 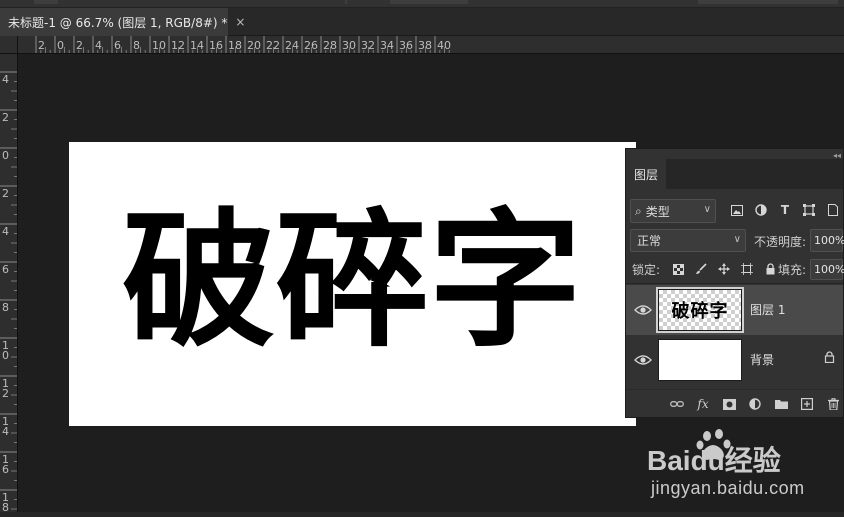 I want to click on horizontal-ruler-ticks: 2 0 2 4 6 8 10 12 14 16 18 20 22 24 26 28 30 32 34 36 38 40, so click(x=243, y=44).